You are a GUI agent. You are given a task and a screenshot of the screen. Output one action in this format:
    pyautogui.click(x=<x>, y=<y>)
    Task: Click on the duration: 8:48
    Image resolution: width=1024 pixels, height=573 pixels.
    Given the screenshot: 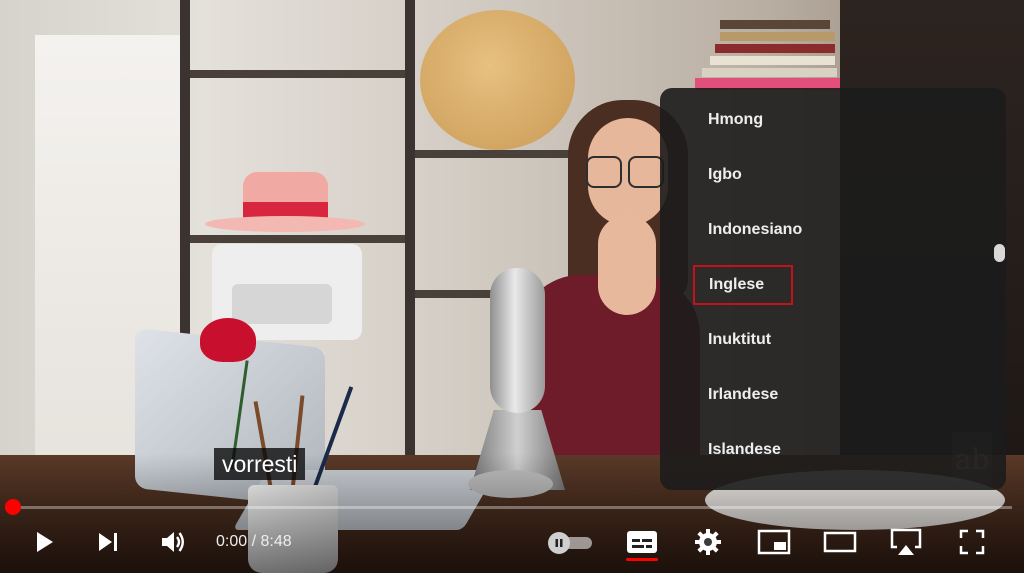 What is the action you would take?
    pyautogui.click(x=276, y=541)
    